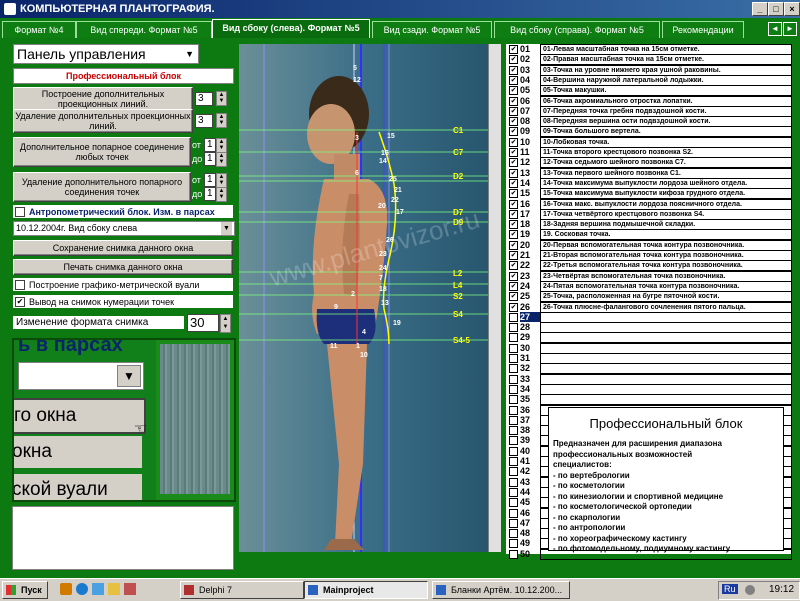 This screenshot has width=800, height=601. Describe the element at coordinates (760, 9) in the screenshot. I see `minimize-button: _` at that location.